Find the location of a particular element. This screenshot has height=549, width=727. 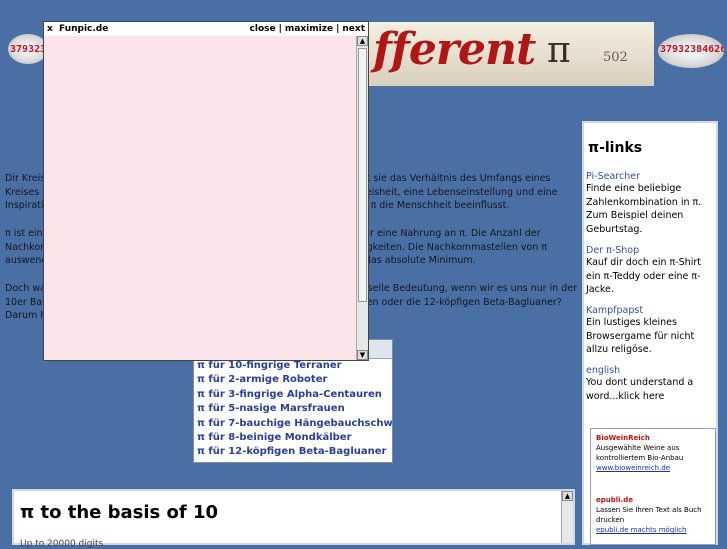

text-line: Kreises is located at coordinates (22, 192).